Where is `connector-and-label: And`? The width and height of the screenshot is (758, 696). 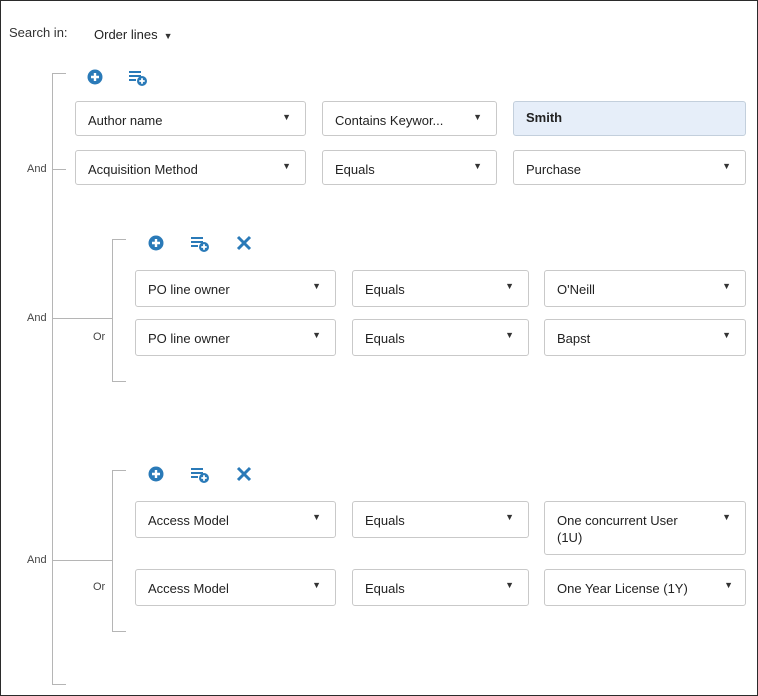
connector-and-label: And is located at coordinates (37, 169).